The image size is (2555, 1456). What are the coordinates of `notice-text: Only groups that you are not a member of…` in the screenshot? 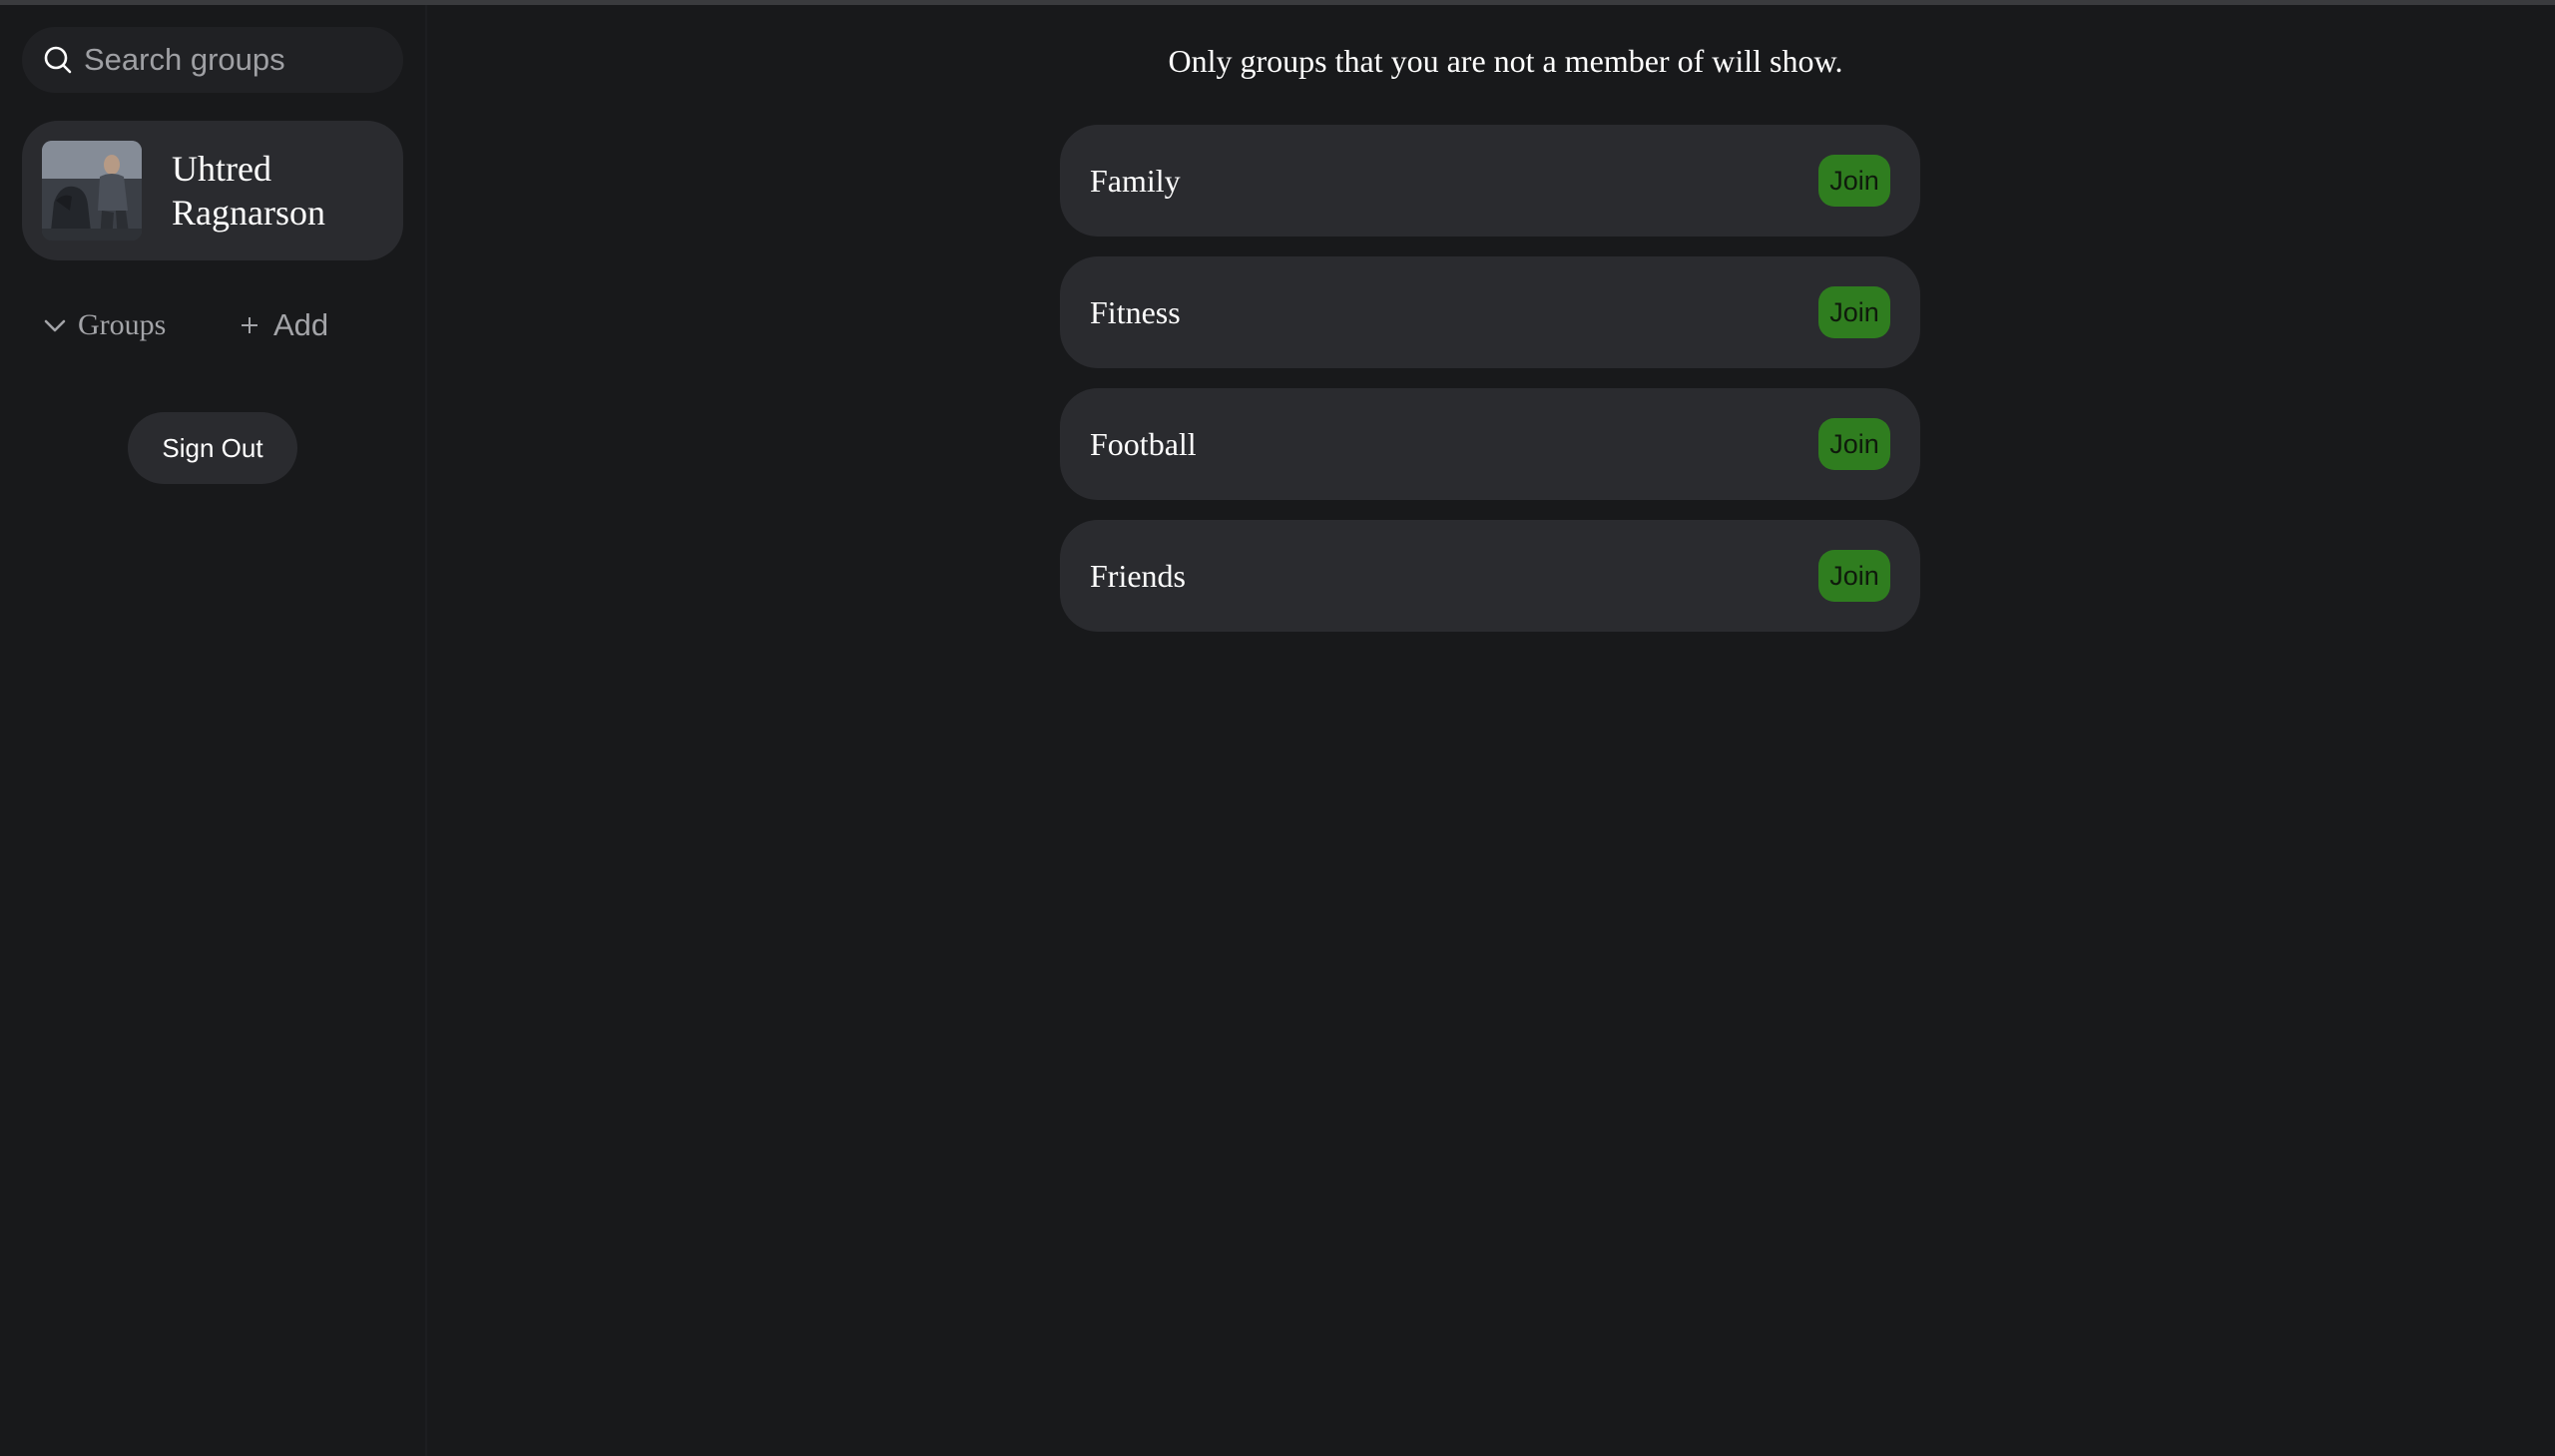 It's located at (1505, 61).